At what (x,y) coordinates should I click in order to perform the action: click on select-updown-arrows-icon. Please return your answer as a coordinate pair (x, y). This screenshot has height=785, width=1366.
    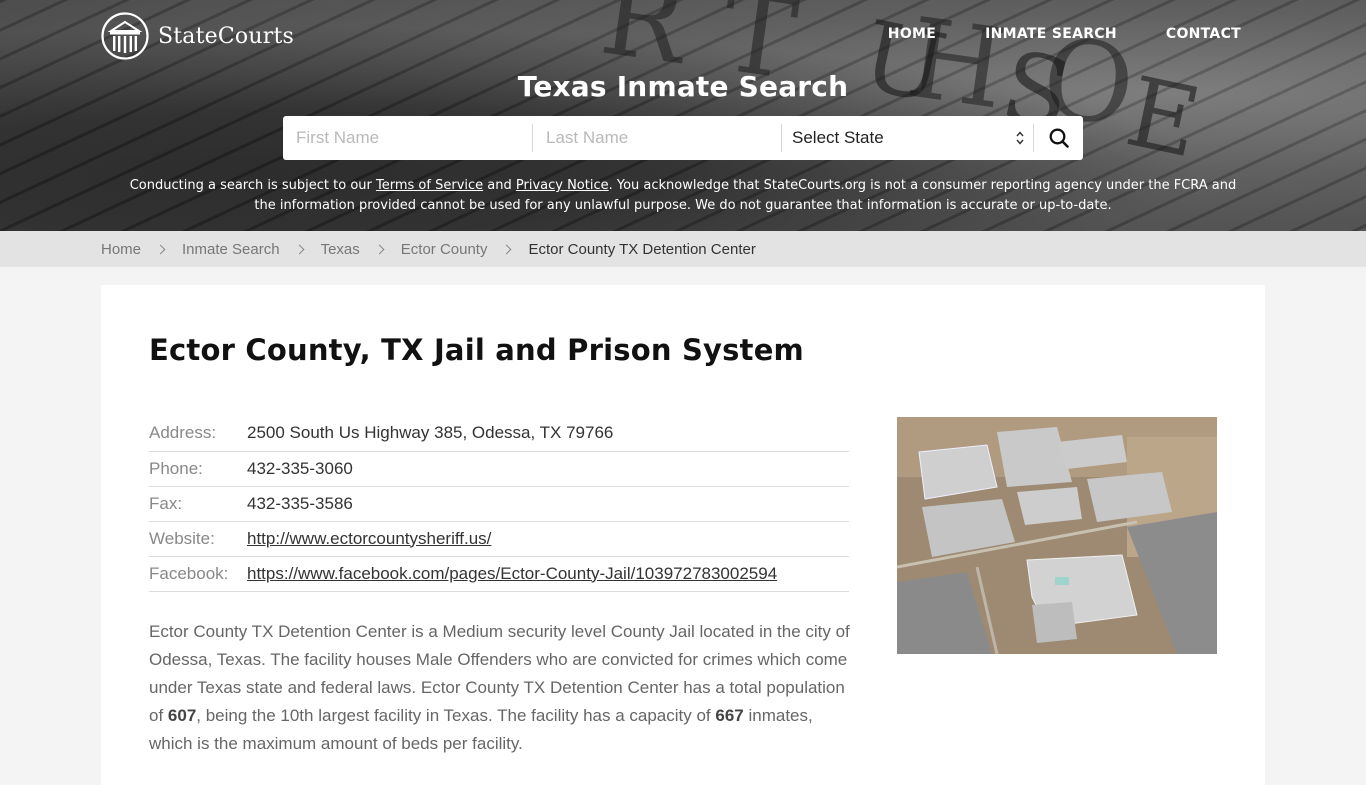
    Looking at the image, I should click on (1020, 138).